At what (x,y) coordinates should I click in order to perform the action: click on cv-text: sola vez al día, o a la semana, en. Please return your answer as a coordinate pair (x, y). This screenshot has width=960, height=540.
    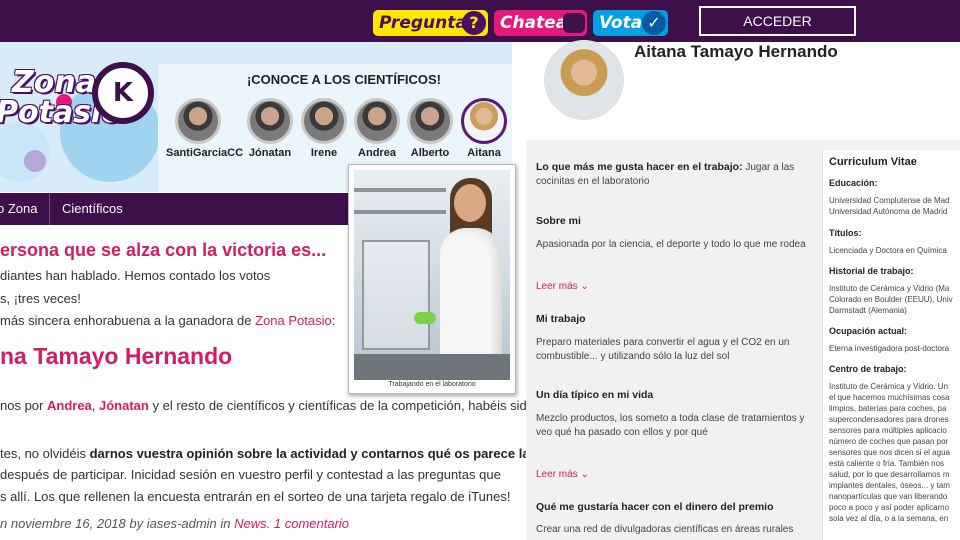
    Looking at the image, I should click on (889, 518).